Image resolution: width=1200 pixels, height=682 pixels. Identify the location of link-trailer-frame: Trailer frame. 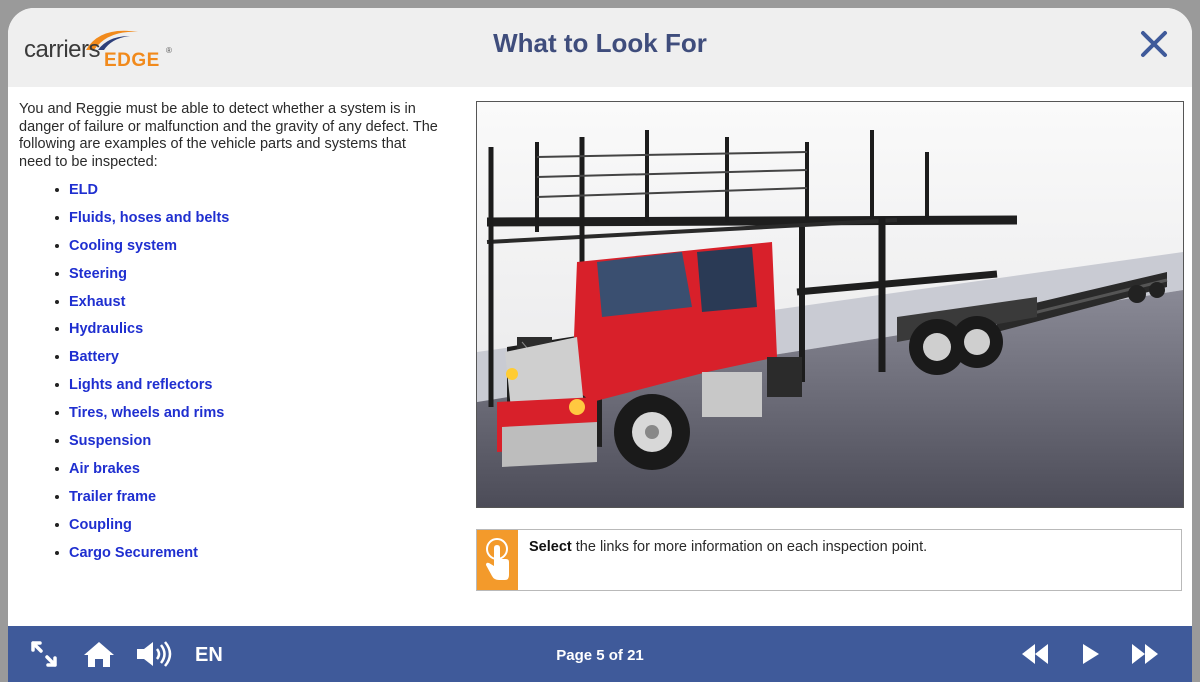
(138, 501).